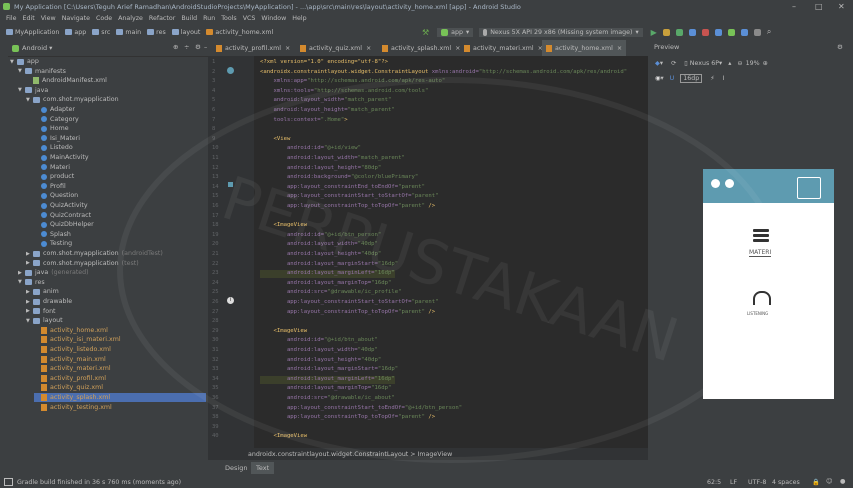 Image resolution: width=853 pixels, height=488 pixels. What do you see at coordinates (765, 63) in the screenshot?
I see `zoom-in-icon: ⊕` at bounding box center [765, 63].